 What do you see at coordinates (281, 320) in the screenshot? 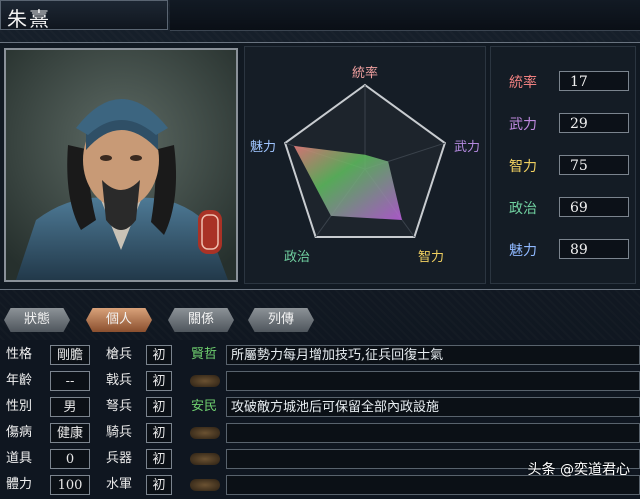
I see `tab-biography: 列傳` at bounding box center [281, 320].